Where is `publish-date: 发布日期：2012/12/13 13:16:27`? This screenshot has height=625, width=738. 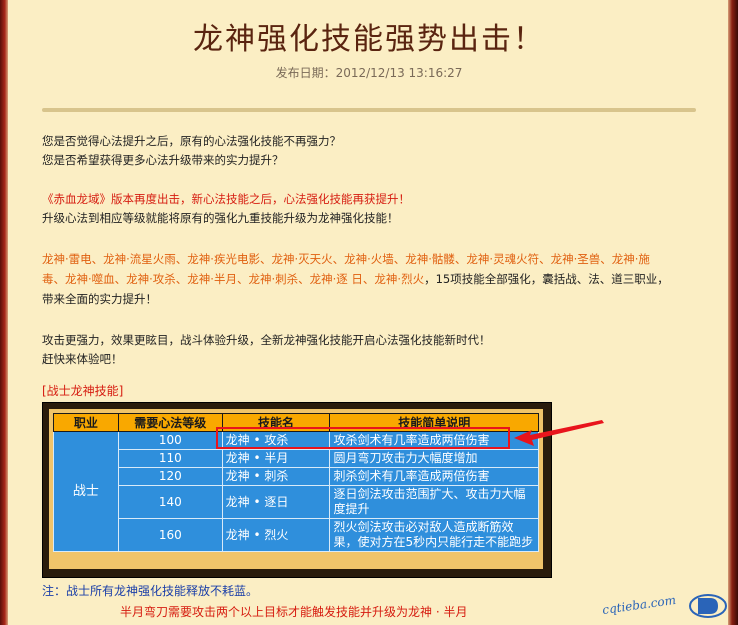 publish-date: 发布日期：2012/12/13 13:16:27 is located at coordinates (369, 73).